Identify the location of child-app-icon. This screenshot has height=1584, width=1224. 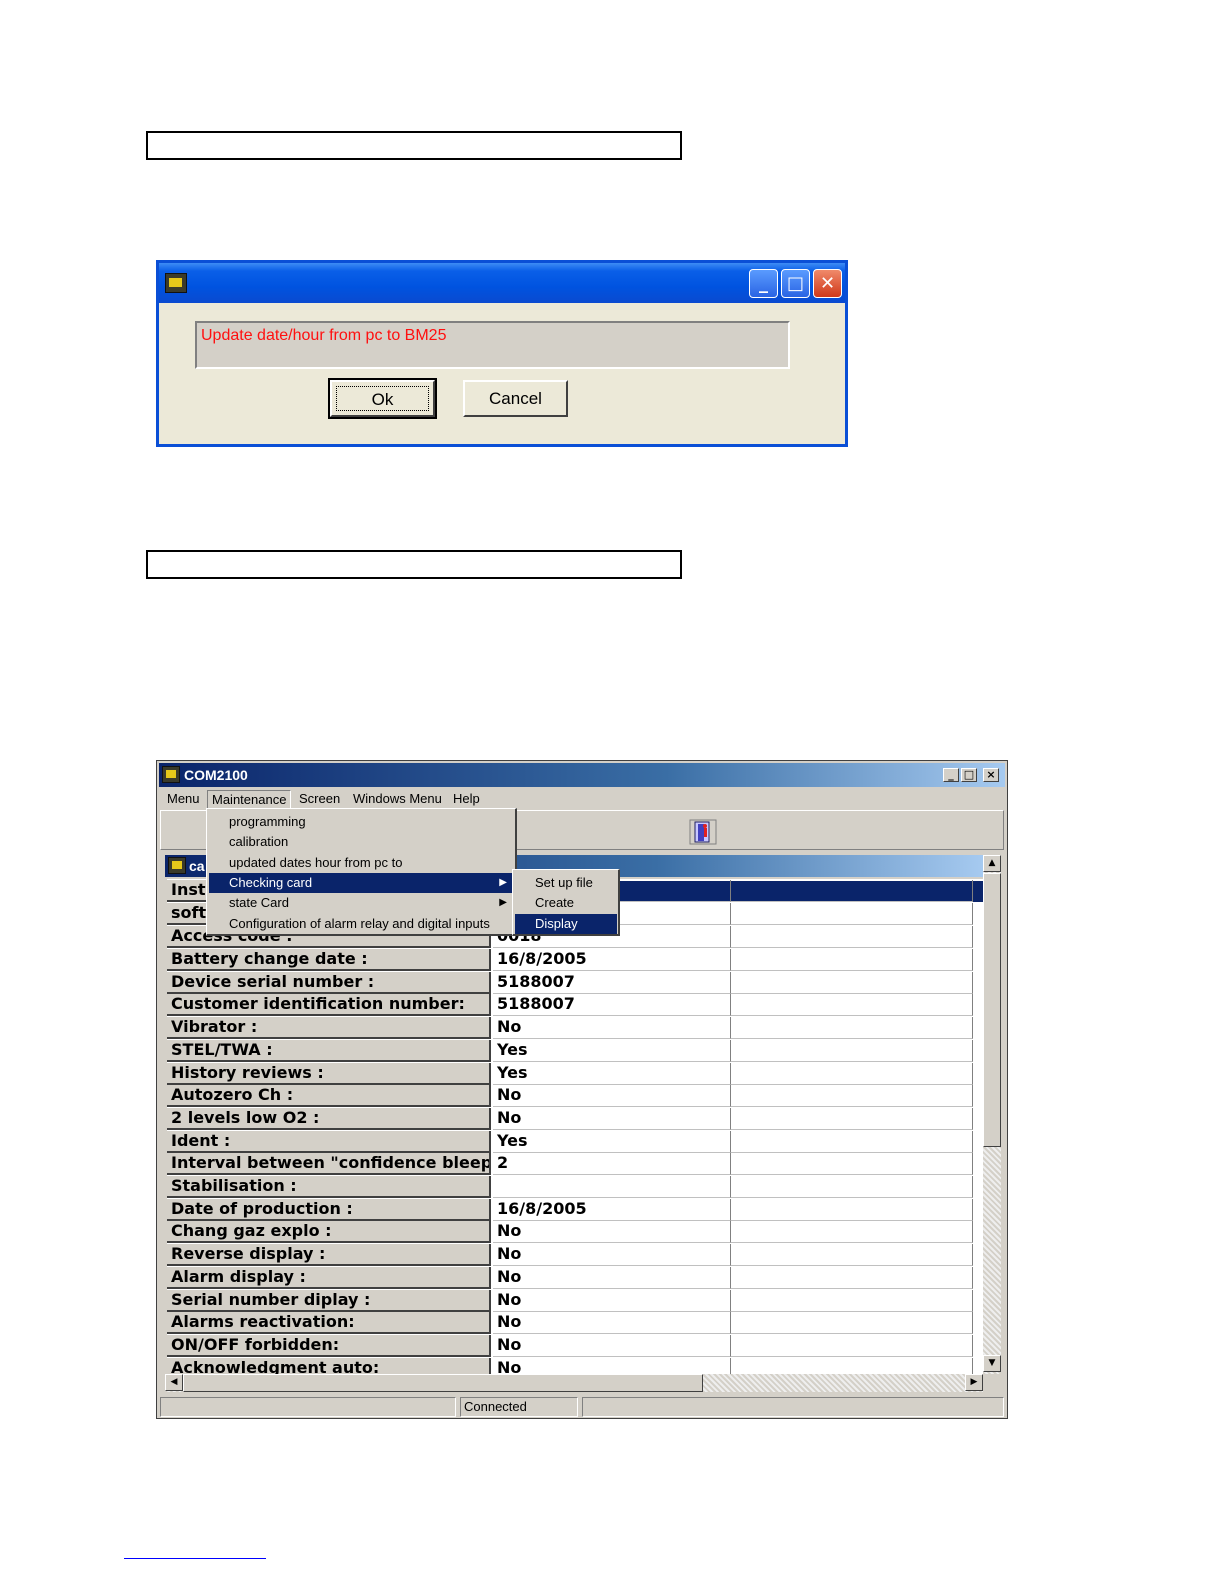
(177, 865).